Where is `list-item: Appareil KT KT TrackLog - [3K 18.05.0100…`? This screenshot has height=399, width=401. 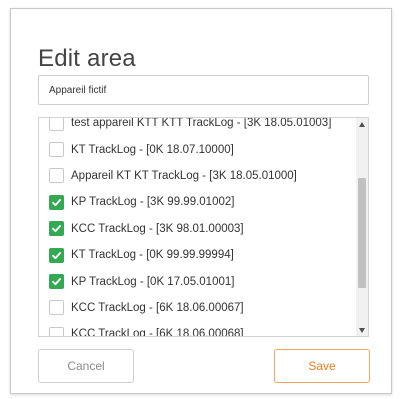 list-item: Appareil KT KT TrackLog - [3K 18.05.0100… is located at coordinates (197, 176).